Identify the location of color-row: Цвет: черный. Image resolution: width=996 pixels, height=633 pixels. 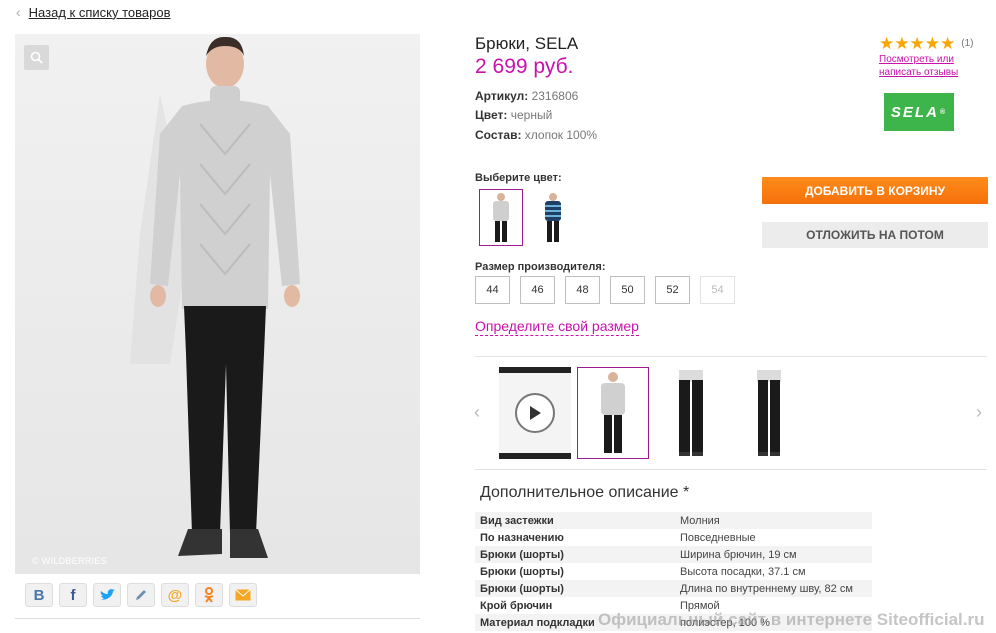
(513, 115).